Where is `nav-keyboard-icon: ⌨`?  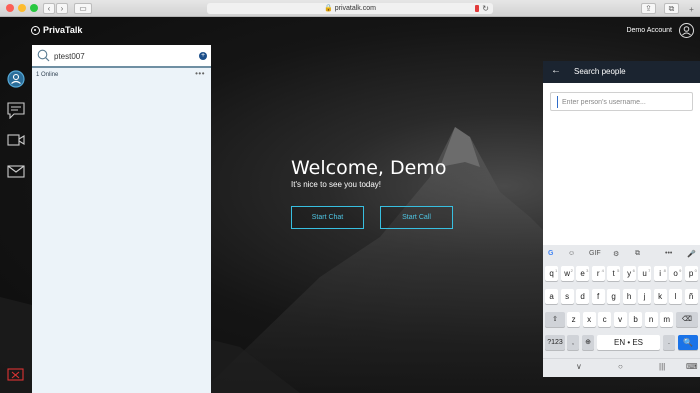
nav-keyboard-icon: ⌨ is located at coordinates (692, 366).